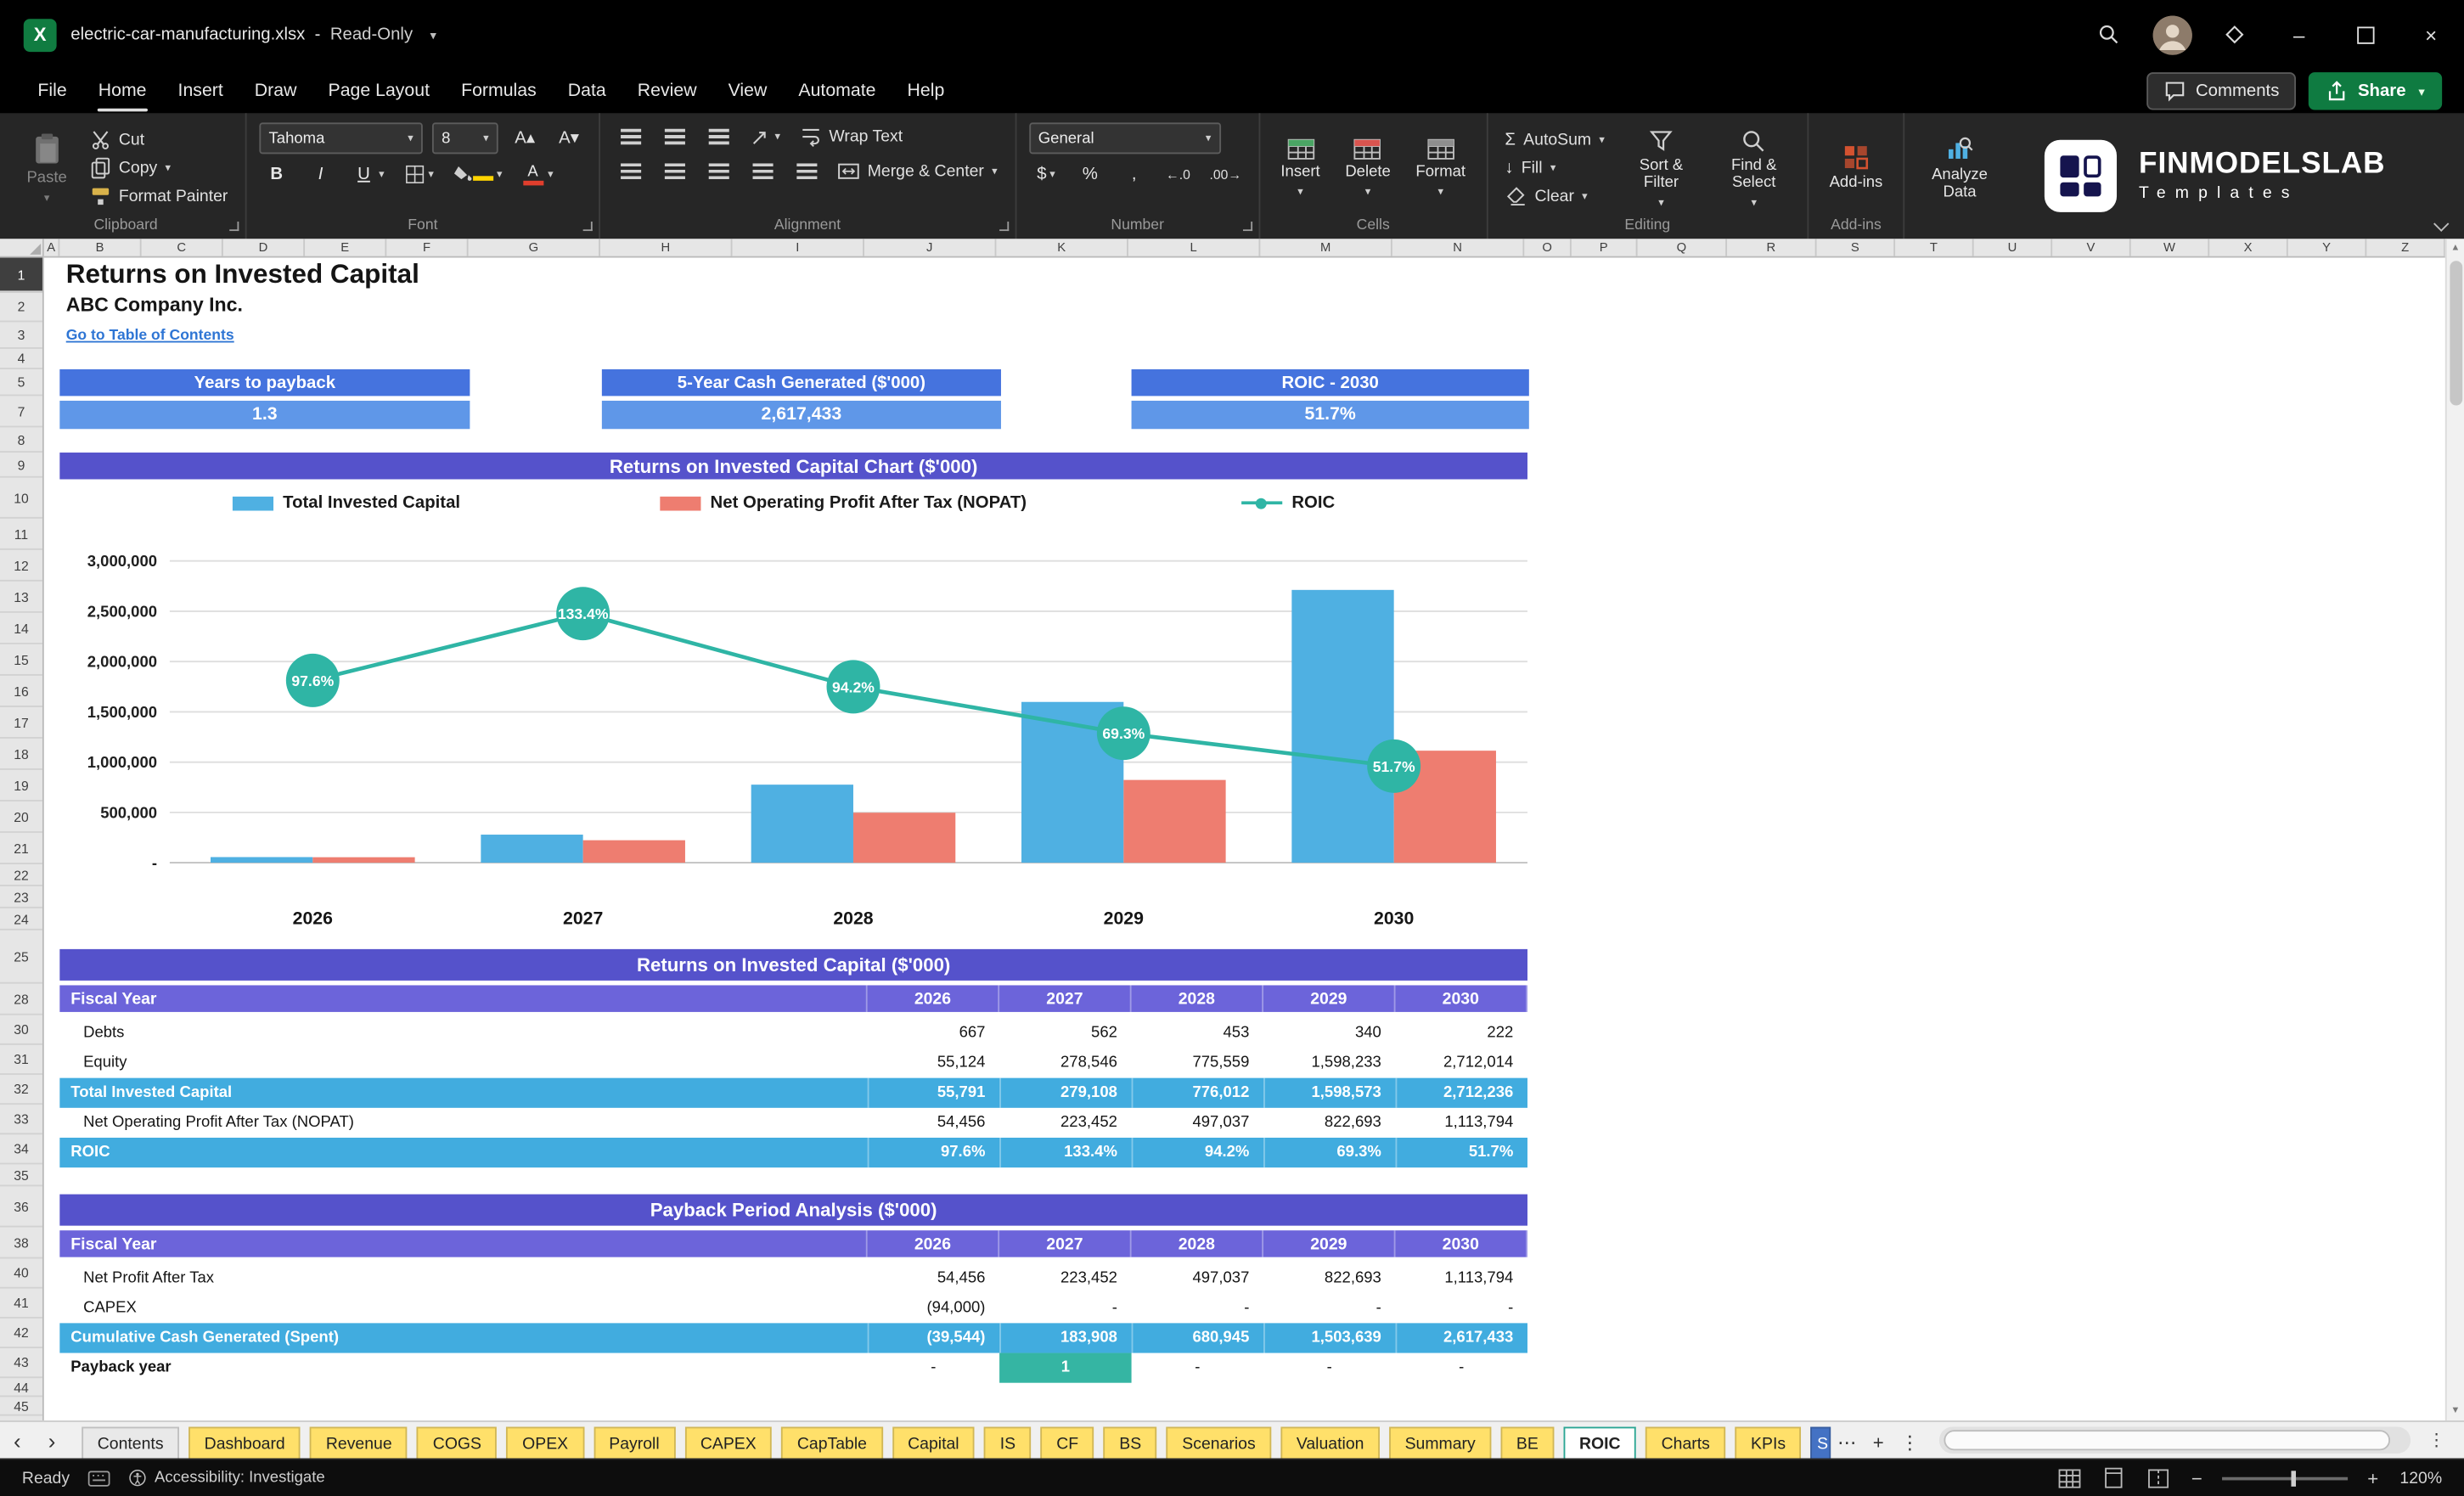 This screenshot has width=2464, height=1496. I want to click on value-cell: (94,000), so click(933, 1308).